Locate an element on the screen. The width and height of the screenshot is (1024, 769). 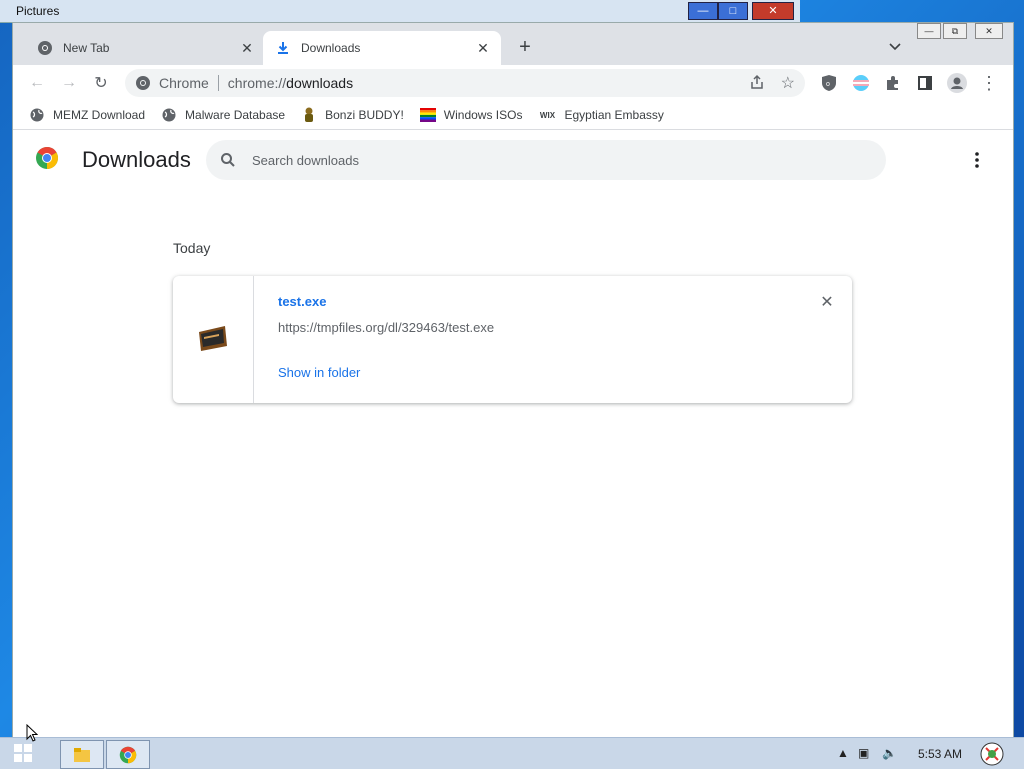
mouse-cursor-icon is located at coordinates (32, 732).